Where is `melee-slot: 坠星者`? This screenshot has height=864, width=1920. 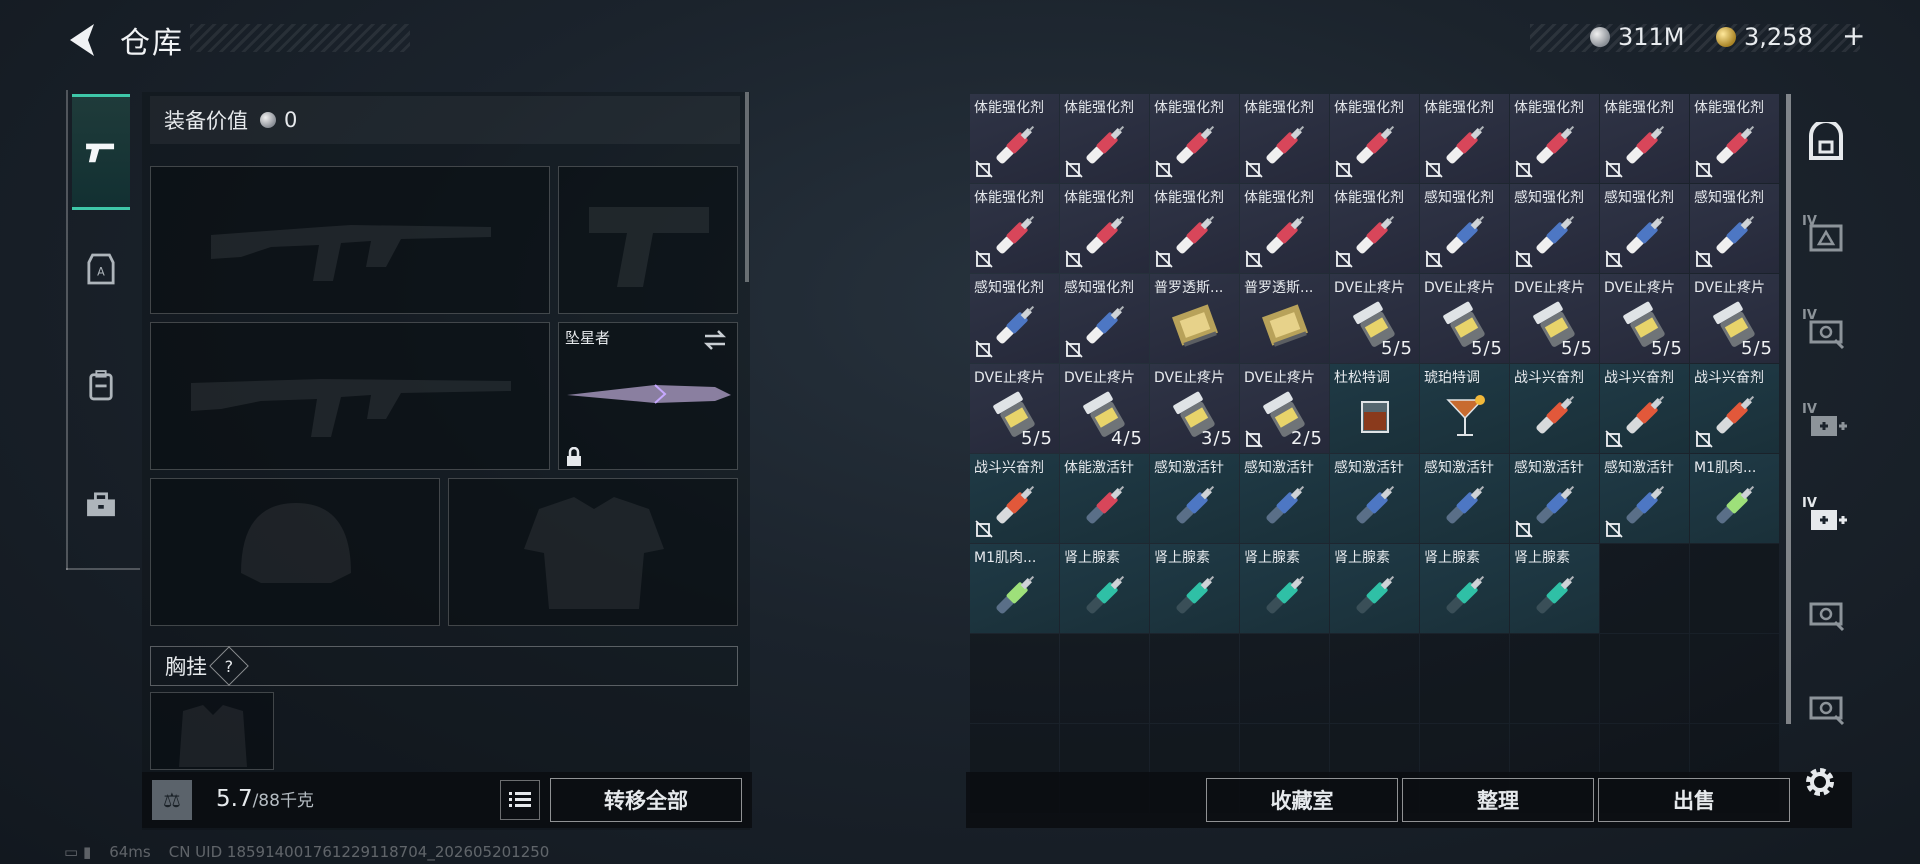 melee-slot: 坠星者 is located at coordinates (648, 396).